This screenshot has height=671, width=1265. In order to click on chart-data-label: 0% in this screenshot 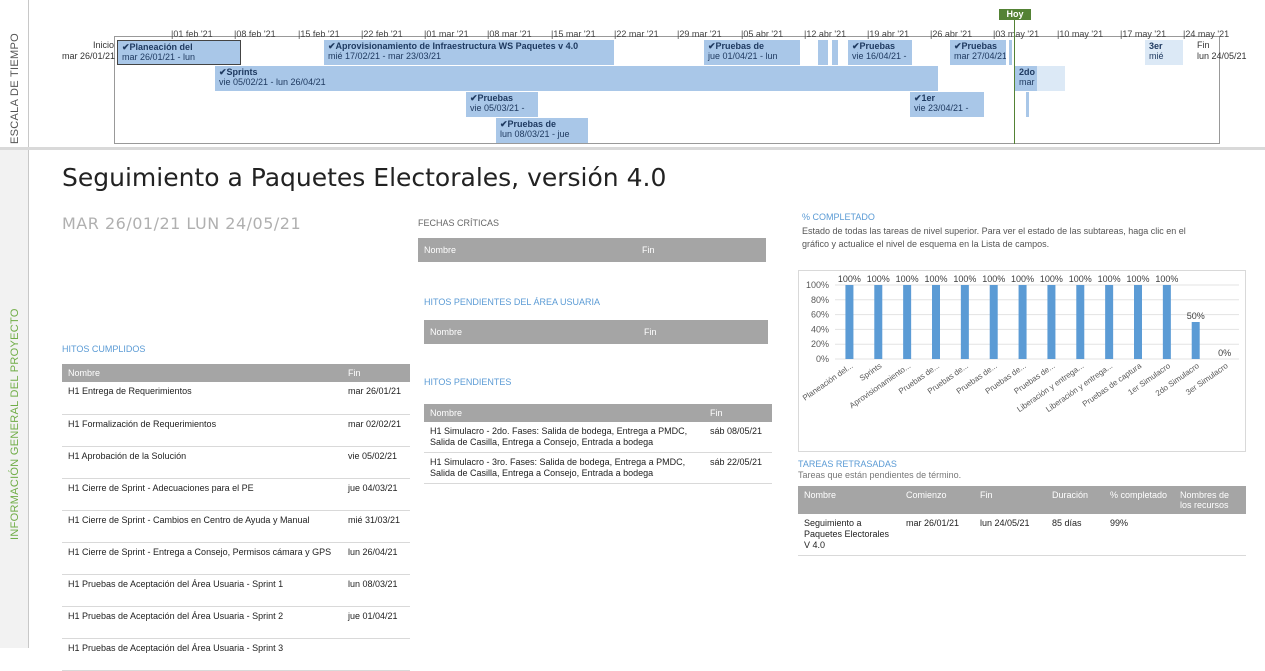, I will do `click(1224, 353)`.